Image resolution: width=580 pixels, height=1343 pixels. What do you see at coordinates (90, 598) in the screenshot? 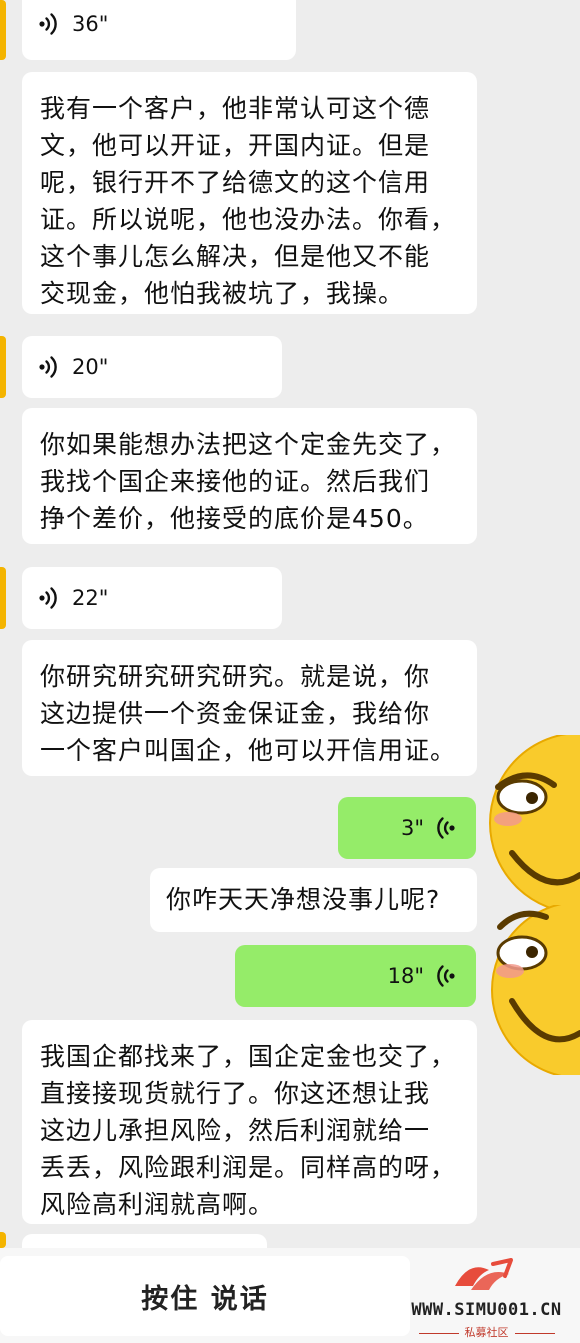
I see `voice-duration: 22"` at bounding box center [90, 598].